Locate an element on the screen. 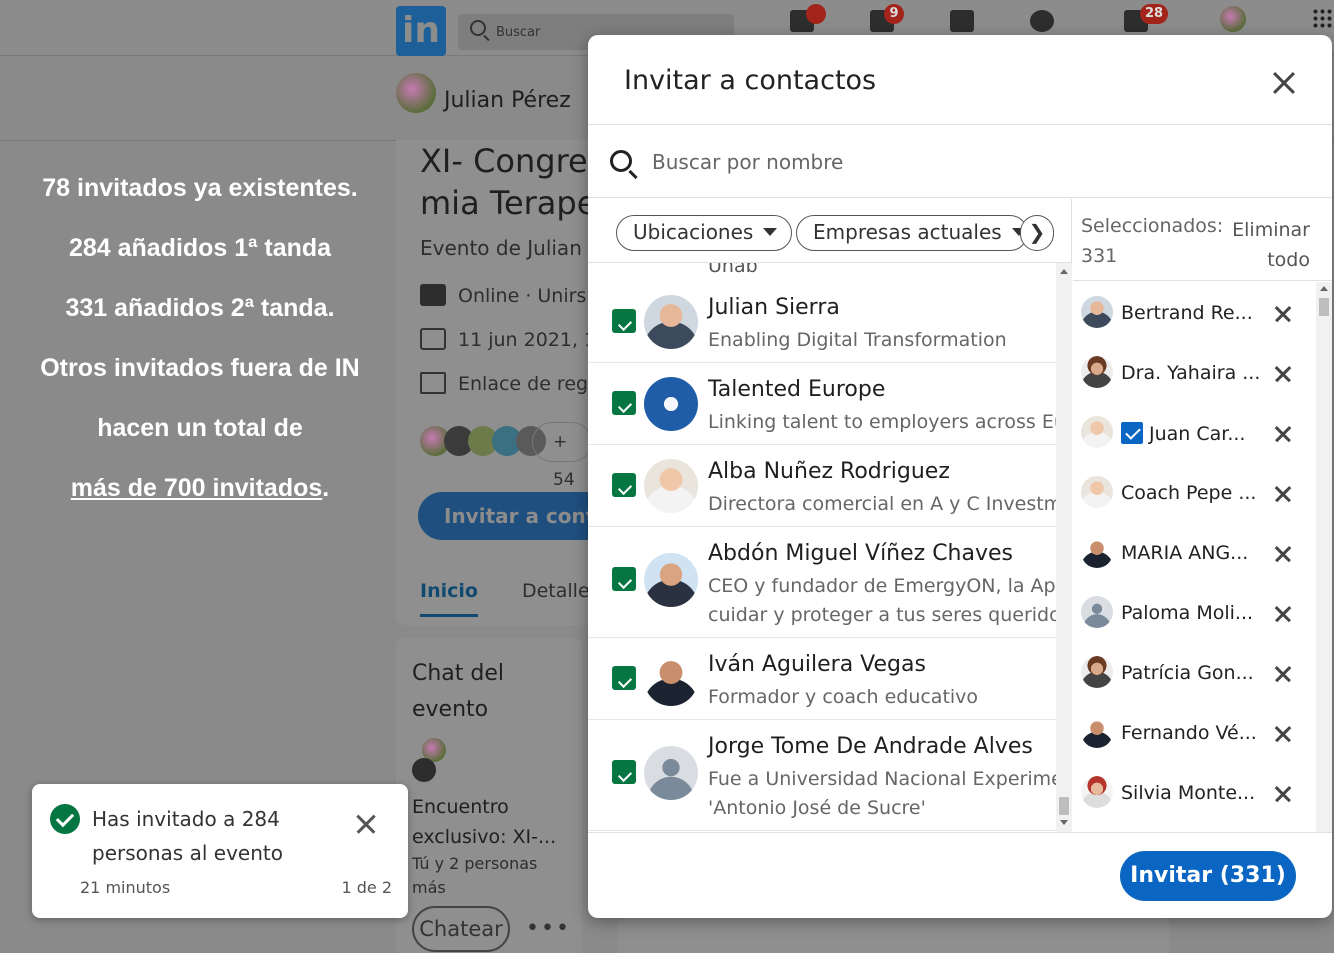 The width and height of the screenshot is (1334, 953). tab-details: Detalles is located at coordinates (559, 591).